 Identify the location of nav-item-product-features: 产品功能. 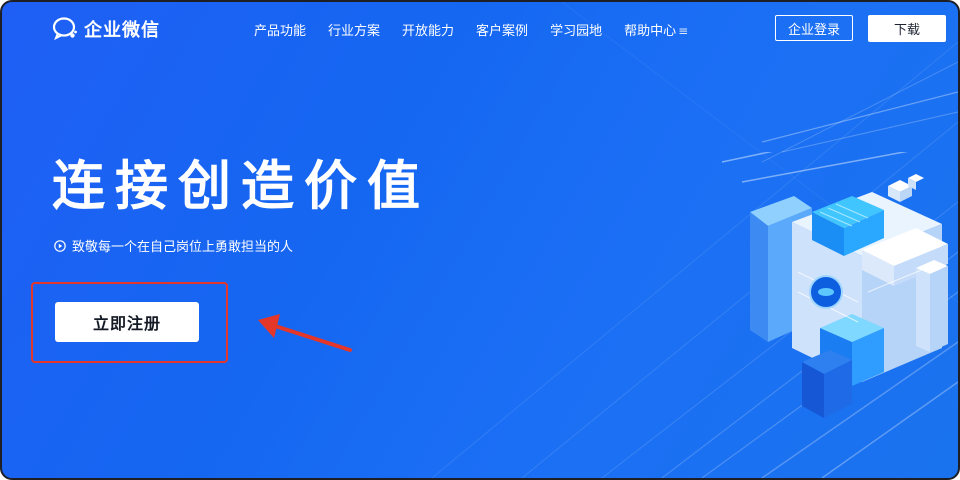
(280, 29).